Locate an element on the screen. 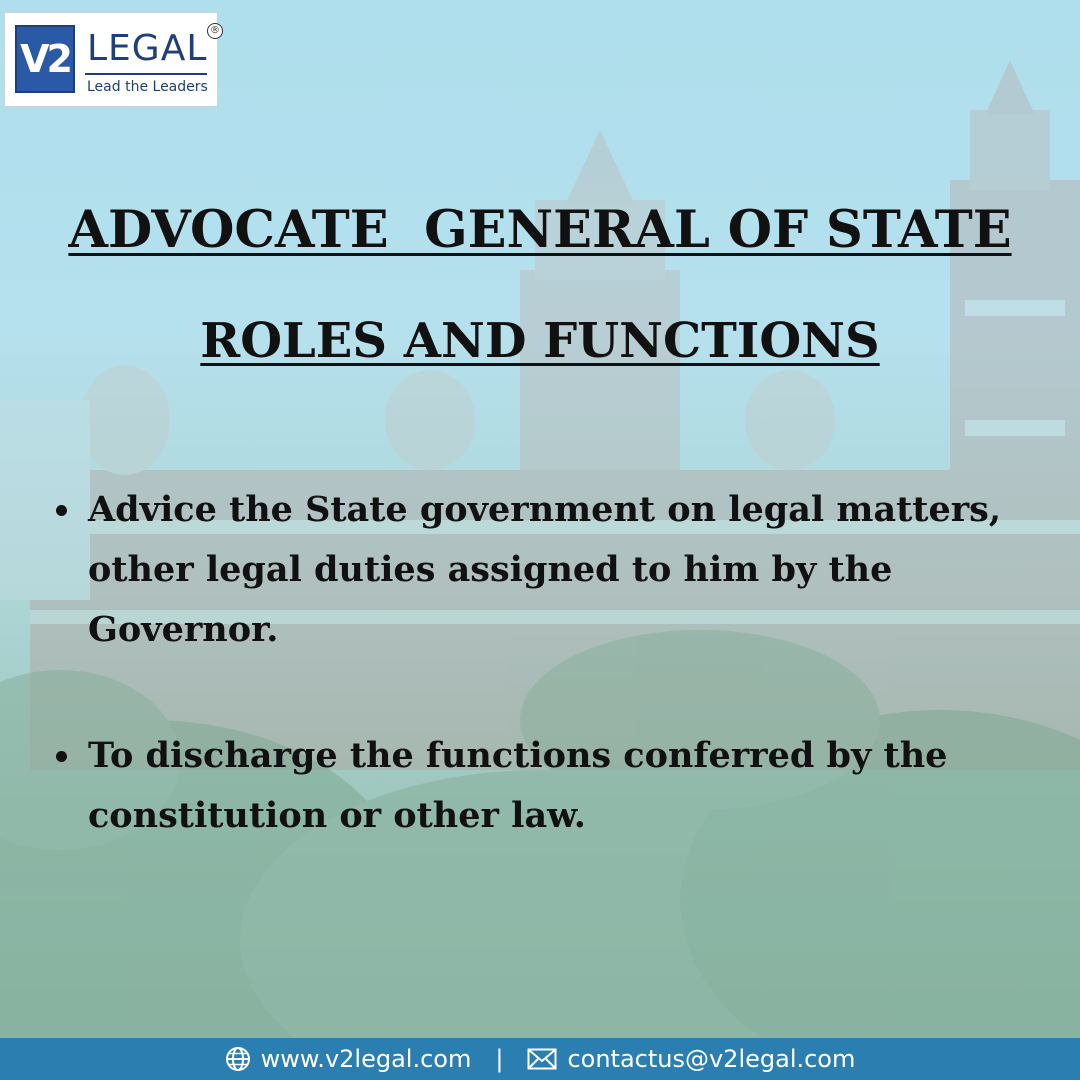 The height and width of the screenshot is (1080, 1080). subtitle: ROLES AND FUNCTIONS is located at coordinates (540, 341).